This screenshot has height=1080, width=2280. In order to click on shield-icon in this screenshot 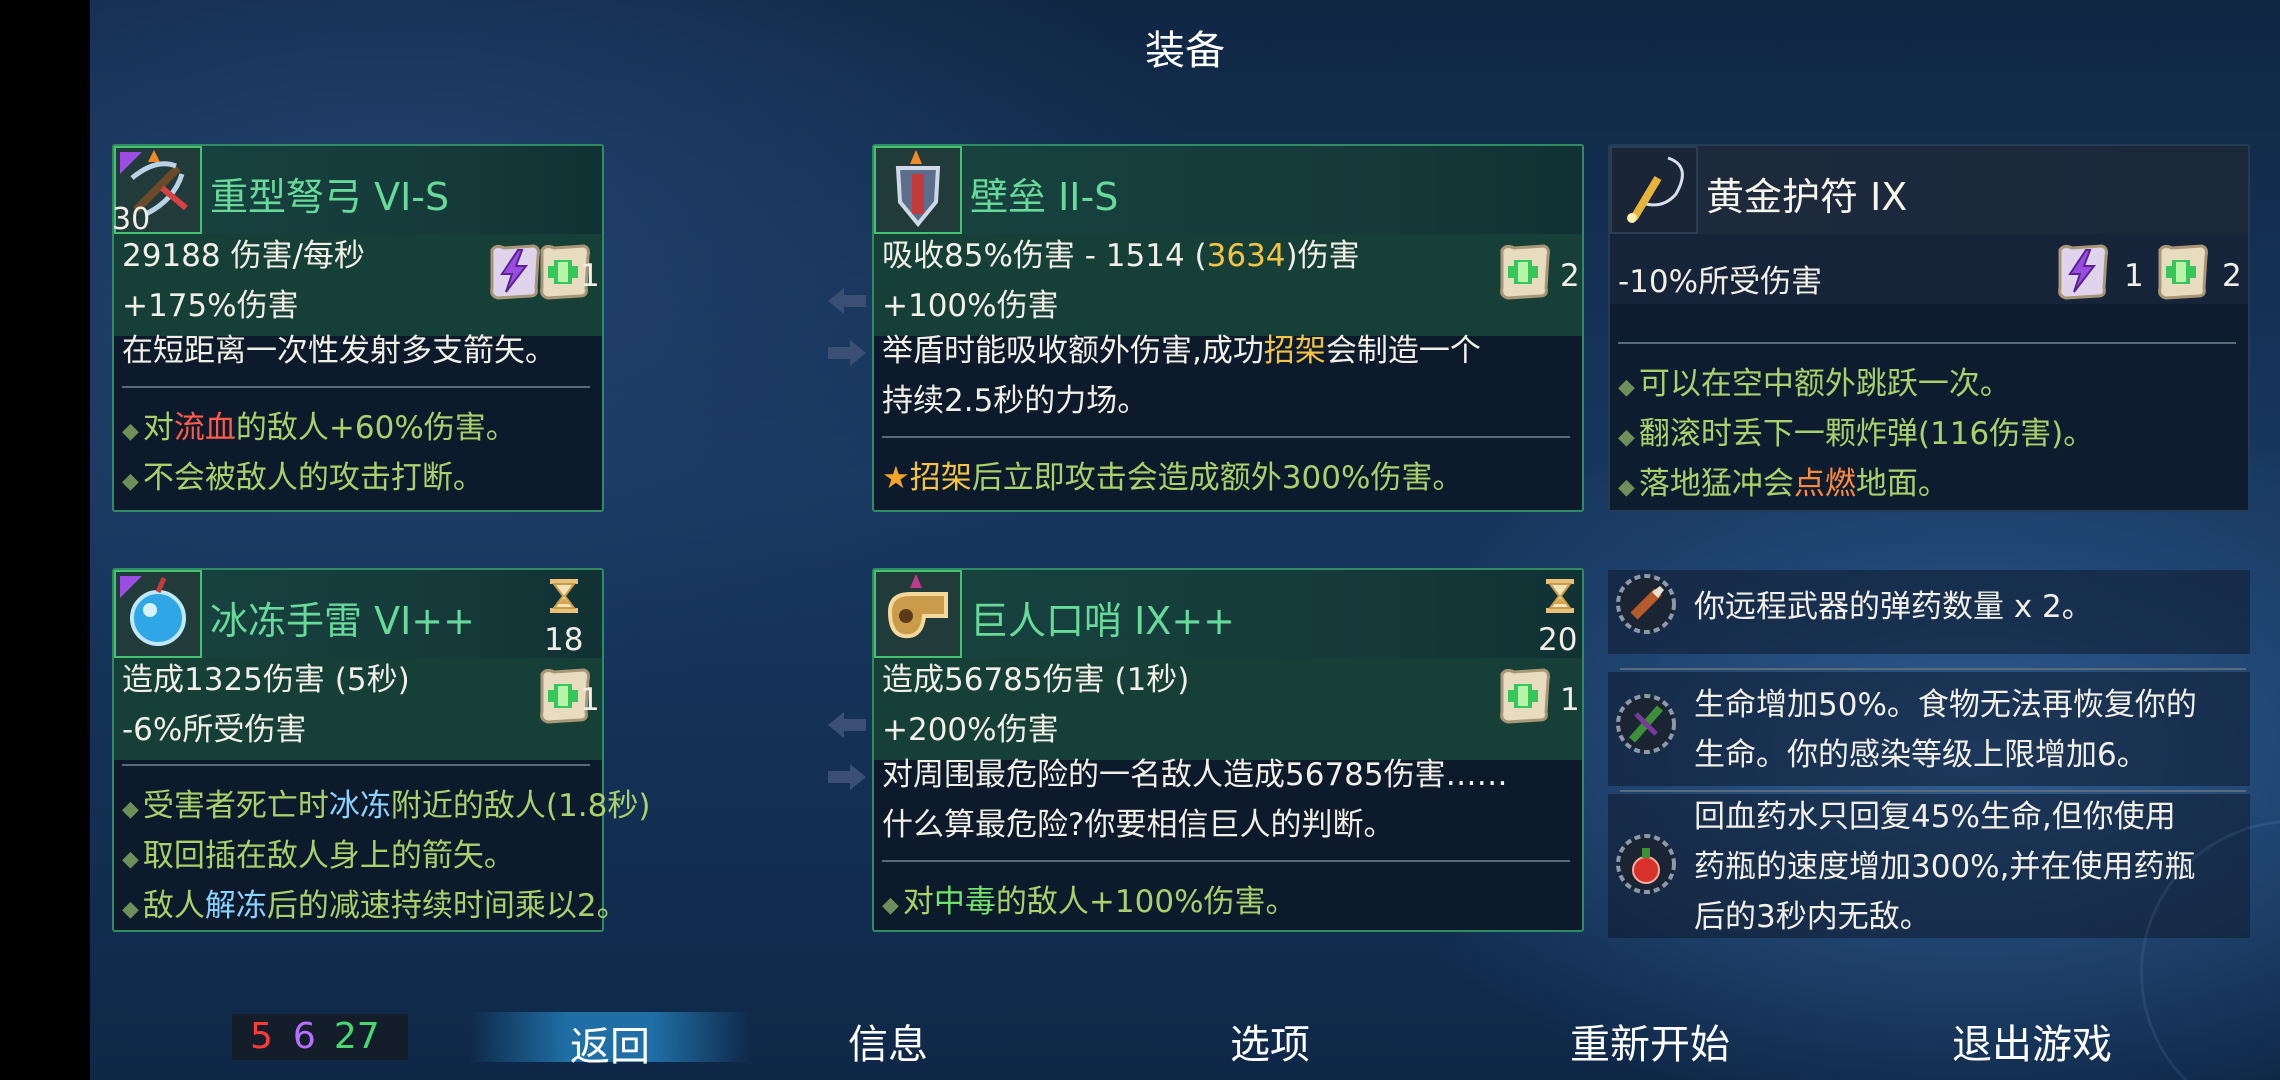, I will do `click(918, 190)`.